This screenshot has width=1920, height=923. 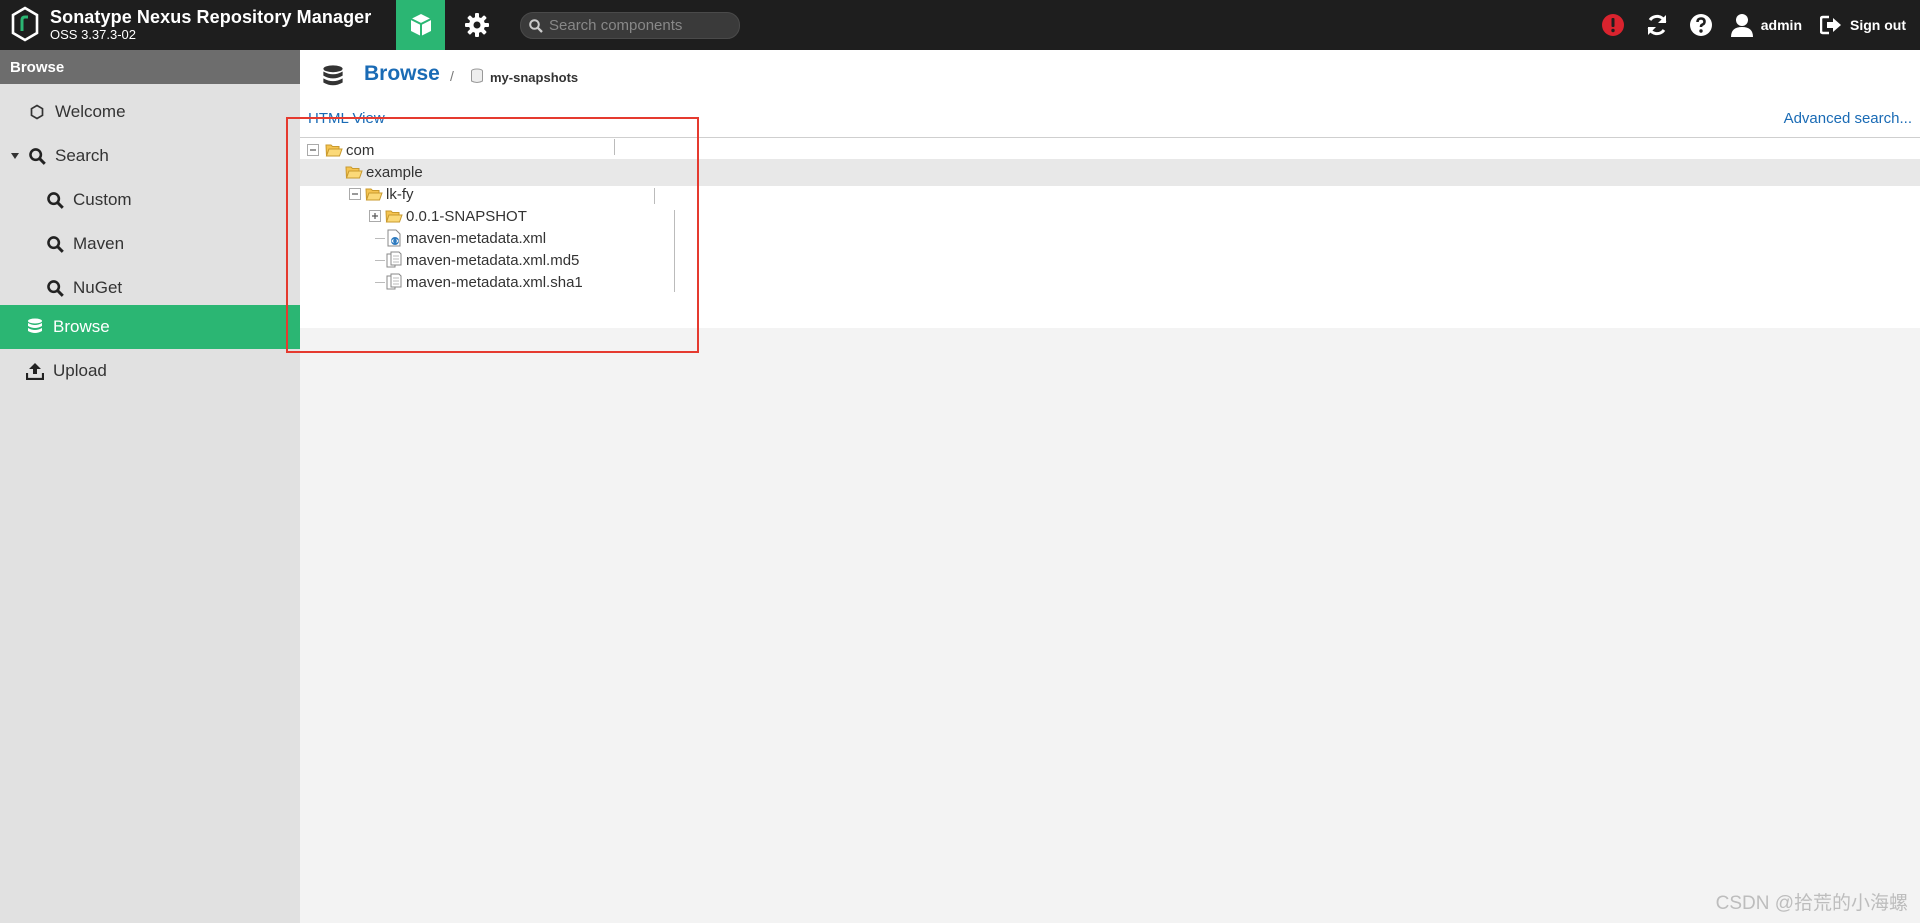 What do you see at coordinates (1110, 77) in the screenshot?
I see `main-header: Browse / my-snapshots` at bounding box center [1110, 77].